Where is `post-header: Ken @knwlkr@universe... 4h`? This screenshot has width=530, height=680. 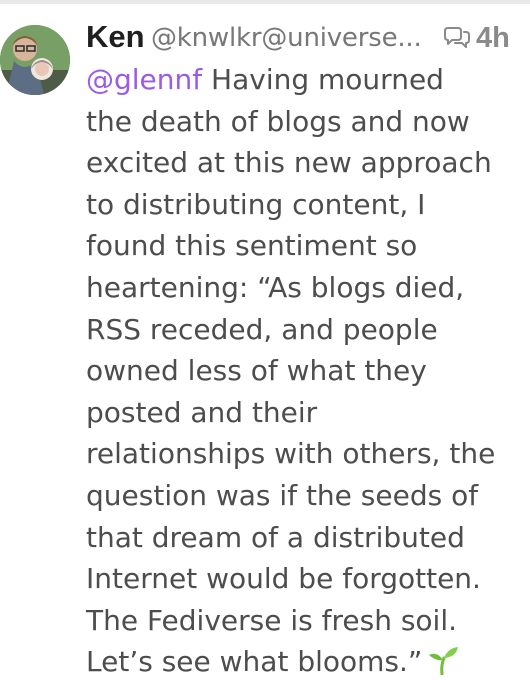
post-header: Ken @knwlkr@universe... 4h is located at coordinates (306, 40).